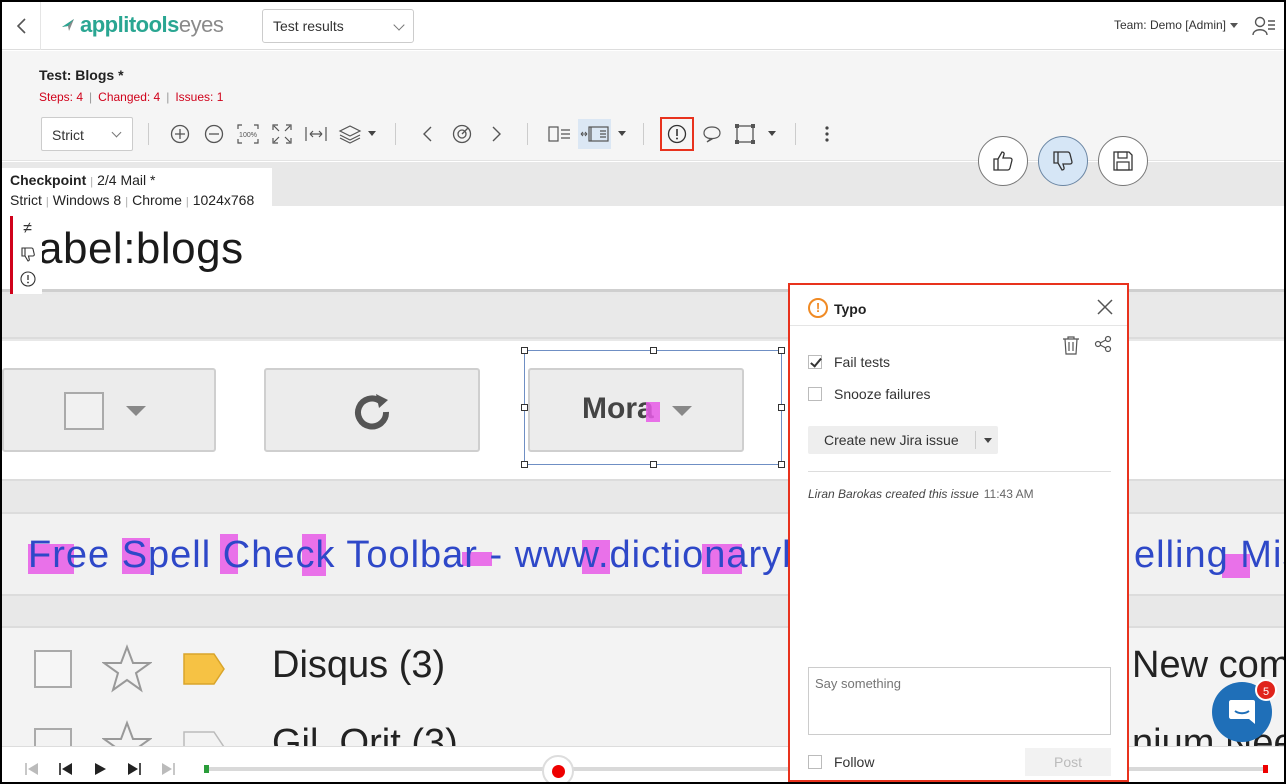 This screenshot has height=784, width=1286. Describe the element at coordinates (68, 25) in the screenshot. I see `logo-mark-icon` at that location.